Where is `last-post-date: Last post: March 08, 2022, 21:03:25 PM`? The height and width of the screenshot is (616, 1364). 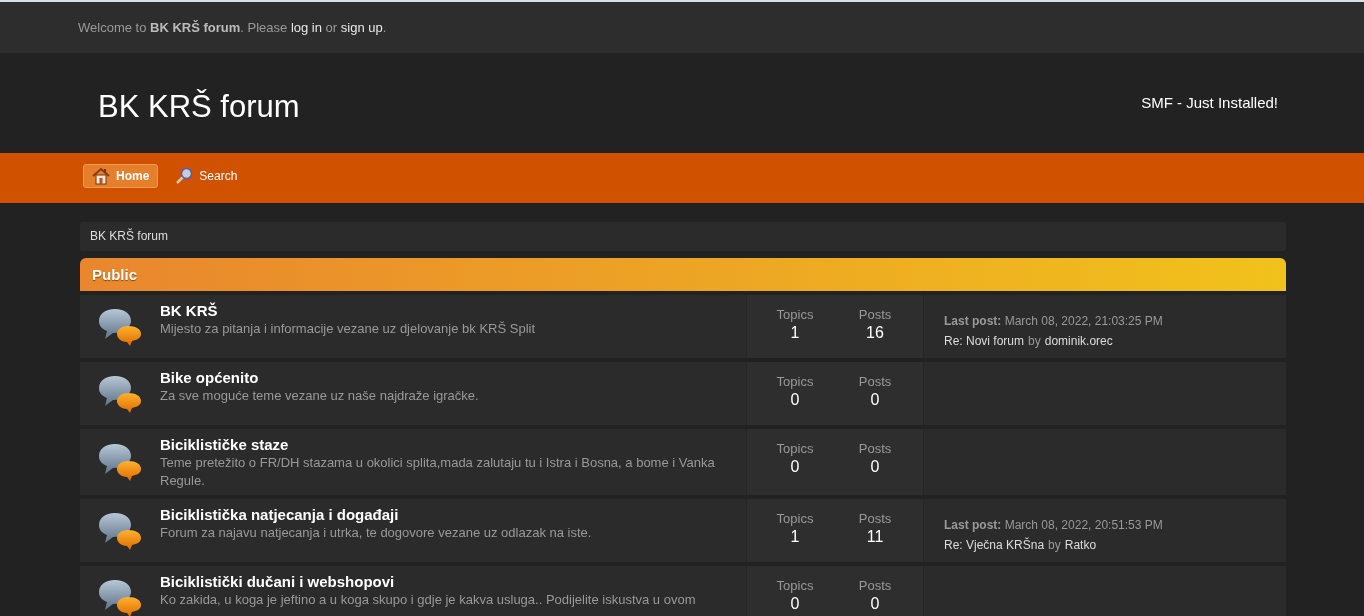 last-post-date: Last post: March 08, 2022, 21:03:25 PM is located at coordinates (1054, 321).